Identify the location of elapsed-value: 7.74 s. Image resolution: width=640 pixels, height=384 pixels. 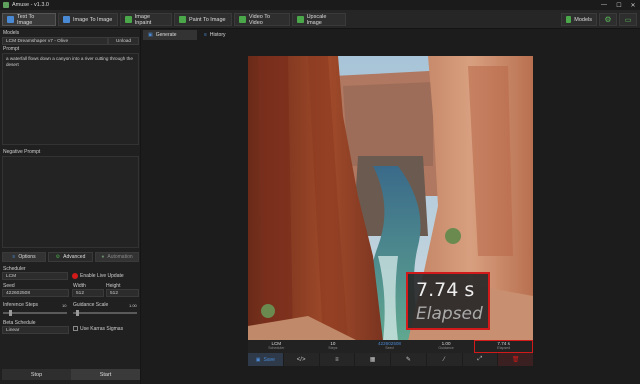
(445, 290).